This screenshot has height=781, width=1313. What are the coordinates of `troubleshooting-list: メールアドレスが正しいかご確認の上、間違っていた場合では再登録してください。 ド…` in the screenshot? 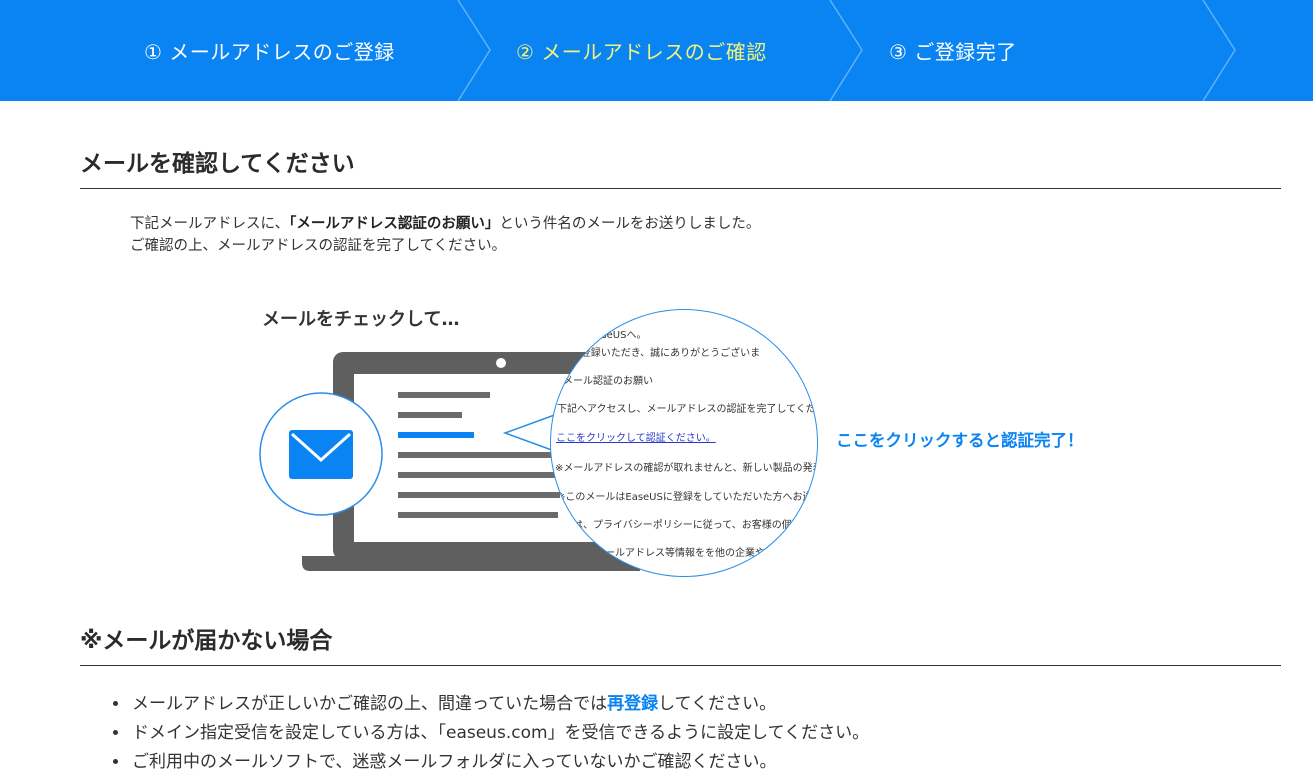 It's located at (488, 733).